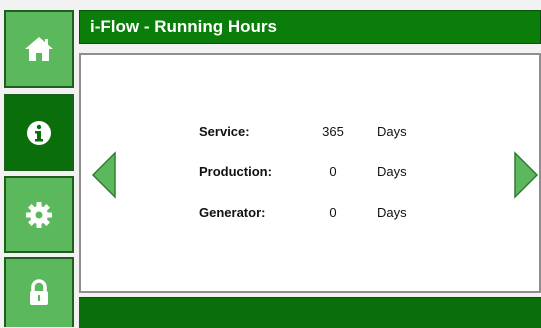 Image resolution: width=541 pixels, height=328 pixels. What do you see at coordinates (392, 212) in the screenshot?
I see `generator-unit: Days` at bounding box center [392, 212].